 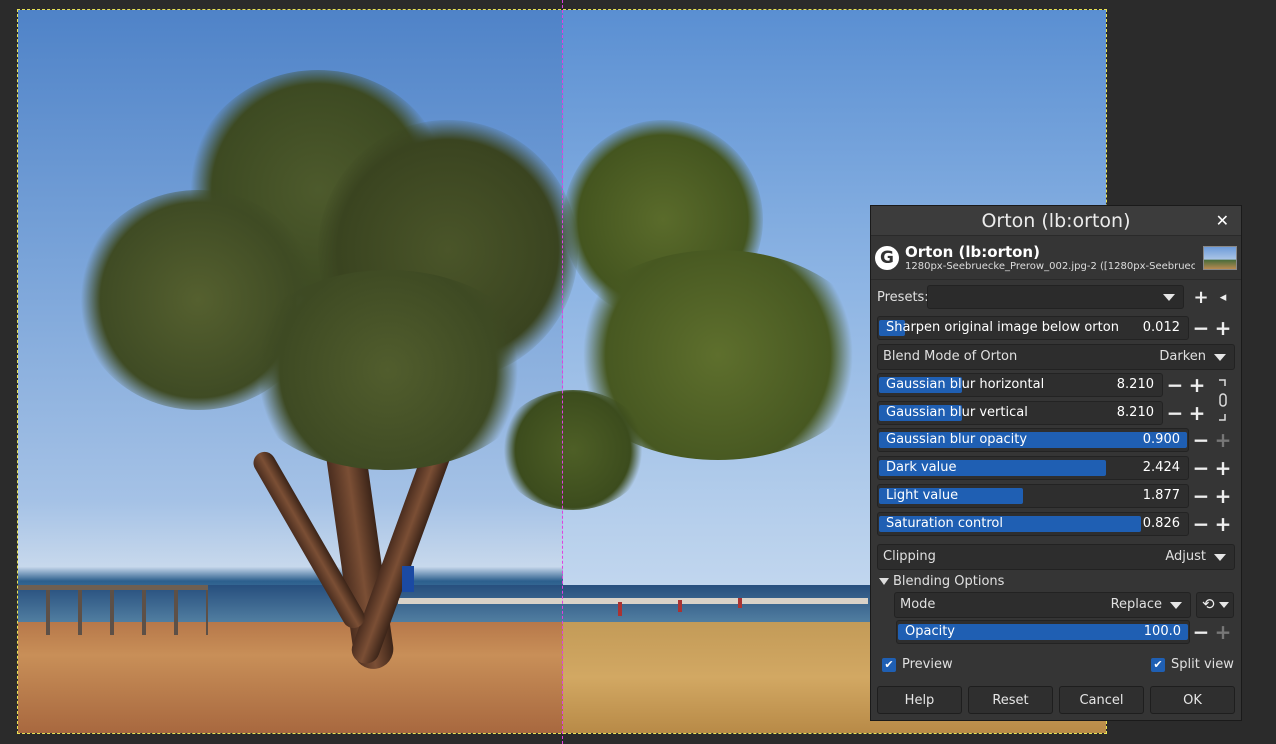 I want to click on preview-label: Preview, so click(x=927, y=664).